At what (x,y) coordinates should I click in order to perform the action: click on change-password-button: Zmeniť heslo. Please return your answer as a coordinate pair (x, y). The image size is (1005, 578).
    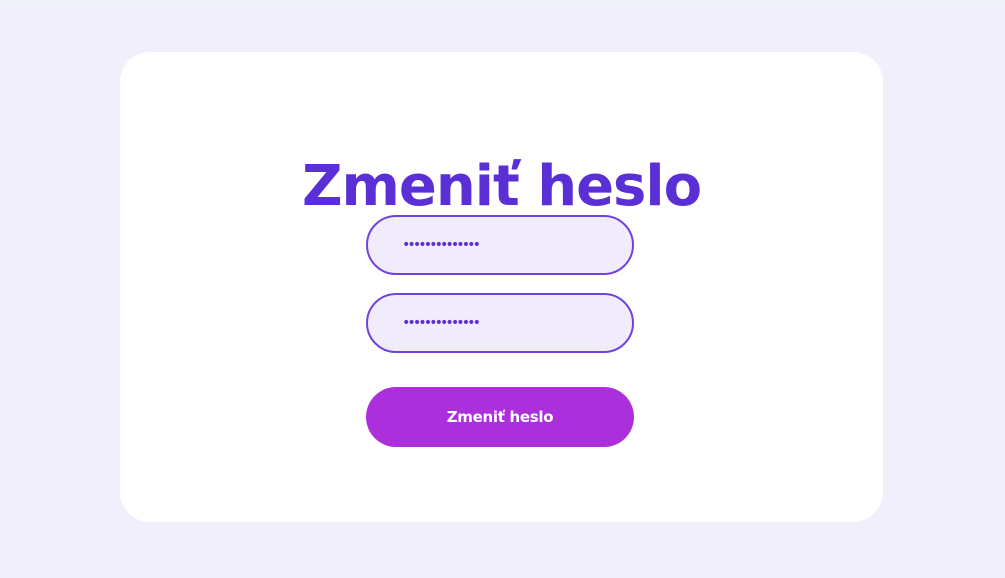
    Looking at the image, I should click on (500, 417).